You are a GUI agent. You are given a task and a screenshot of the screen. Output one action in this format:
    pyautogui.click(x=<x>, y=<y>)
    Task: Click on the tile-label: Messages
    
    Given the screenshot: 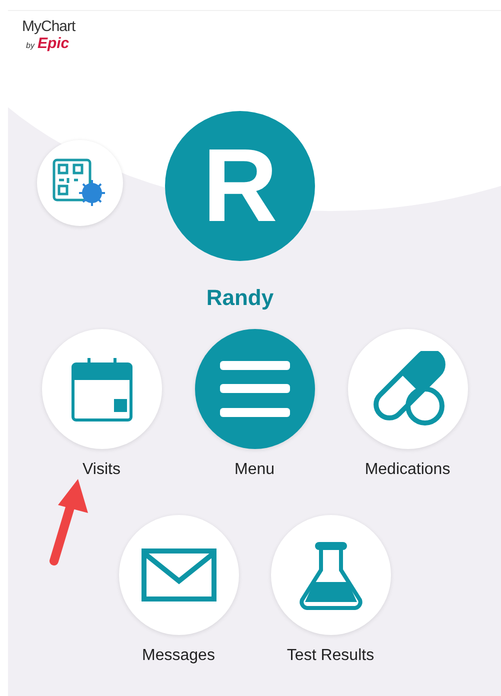 What is the action you would take?
    pyautogui.click(x=178, y=656)
    